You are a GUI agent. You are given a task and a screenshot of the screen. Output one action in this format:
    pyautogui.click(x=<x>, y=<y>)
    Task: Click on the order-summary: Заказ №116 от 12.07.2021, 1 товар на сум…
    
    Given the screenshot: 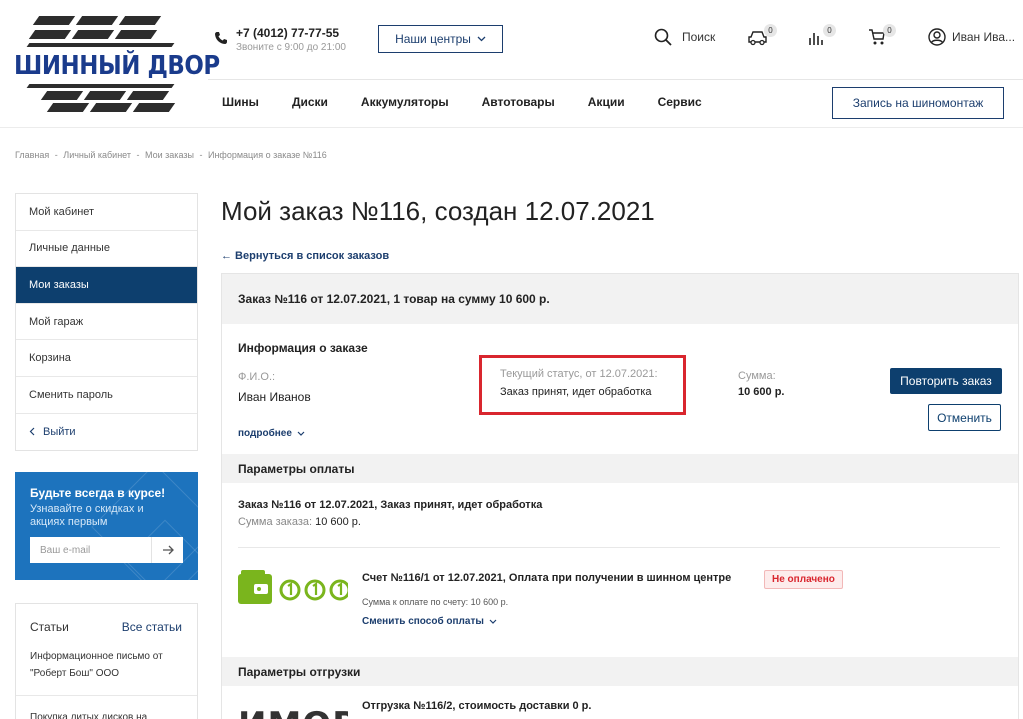 What is the action you would take?
    pyautogui.click(x=394, y=299)
    